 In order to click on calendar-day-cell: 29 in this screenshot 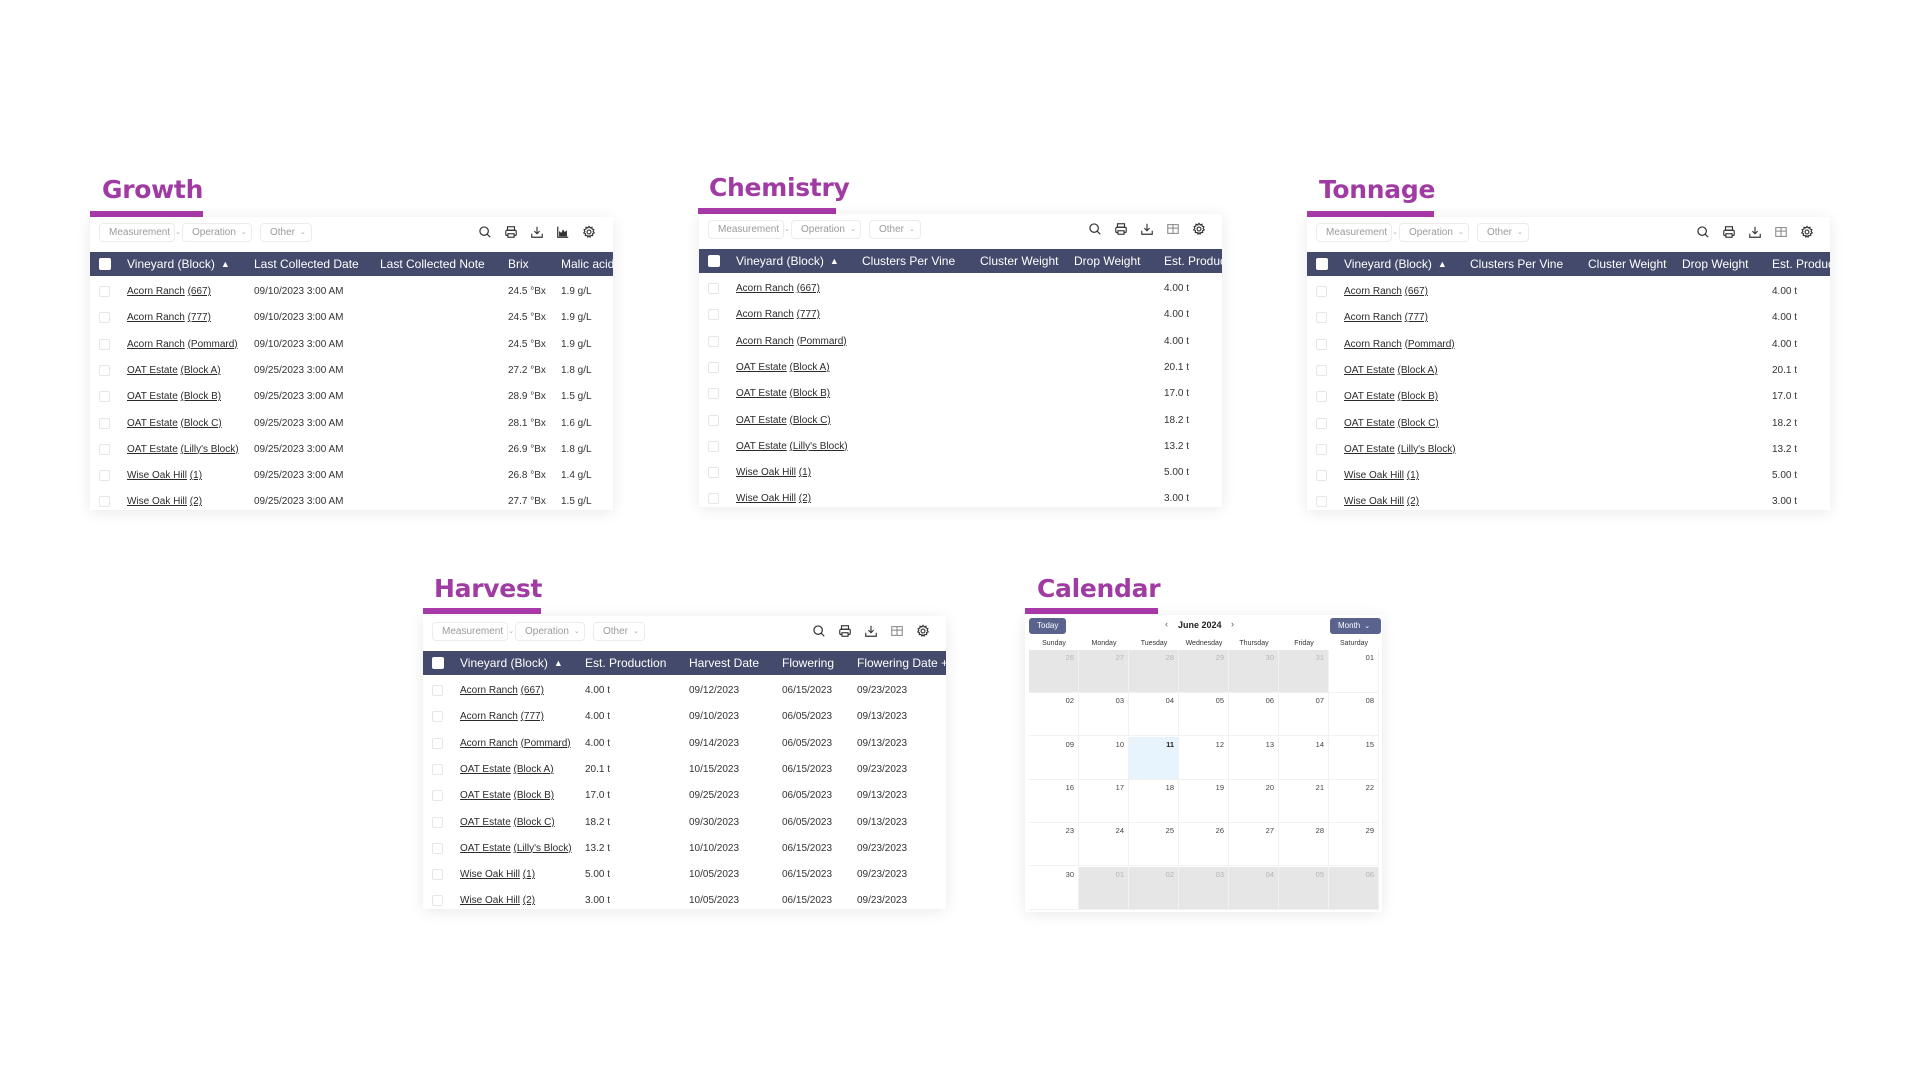, I will do `click(1354, 845)`.